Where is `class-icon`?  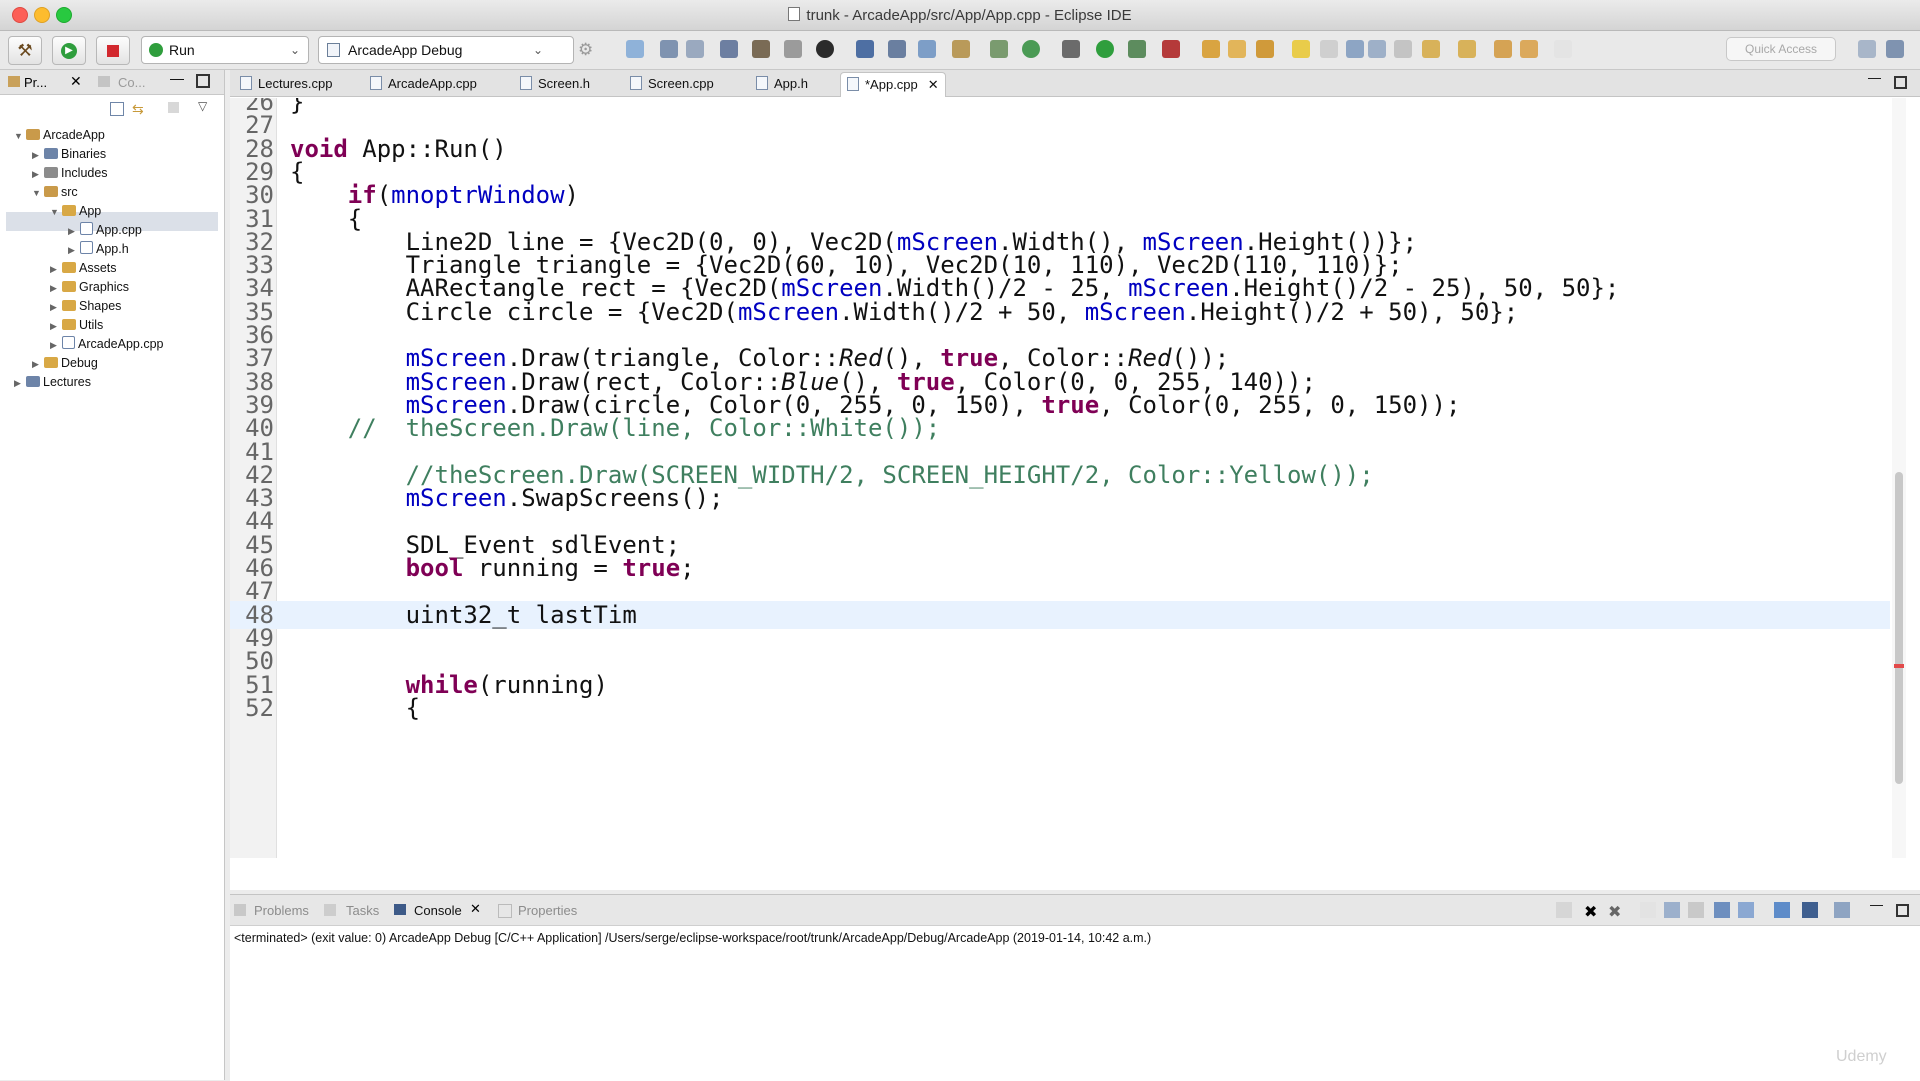 class-icon is located at coordinates (999, 49).